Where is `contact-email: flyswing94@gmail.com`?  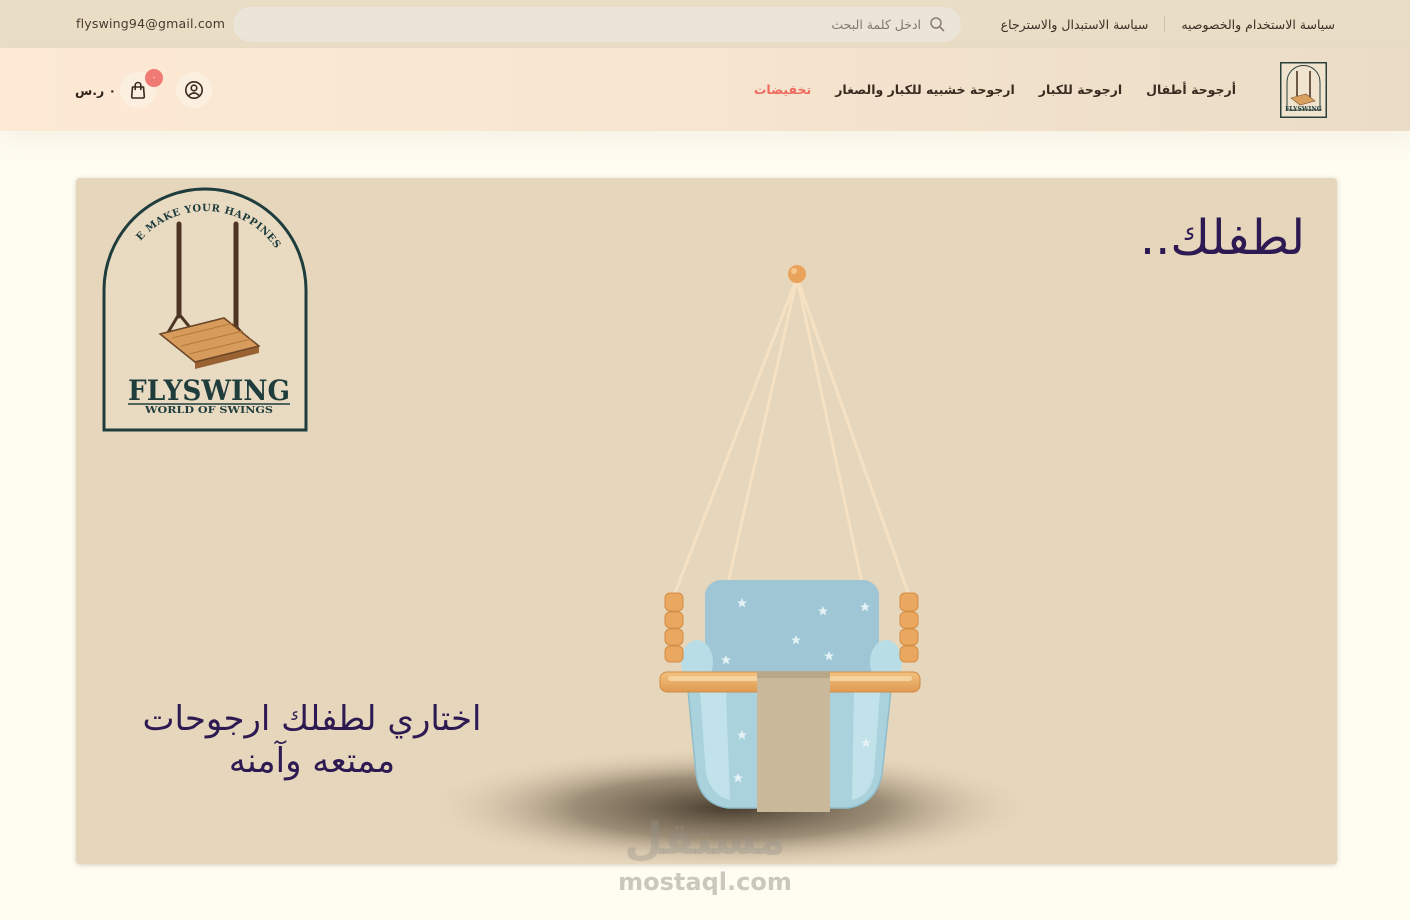 contact-email: flyswing94@gmail.com is located at coordinates (150, 23).